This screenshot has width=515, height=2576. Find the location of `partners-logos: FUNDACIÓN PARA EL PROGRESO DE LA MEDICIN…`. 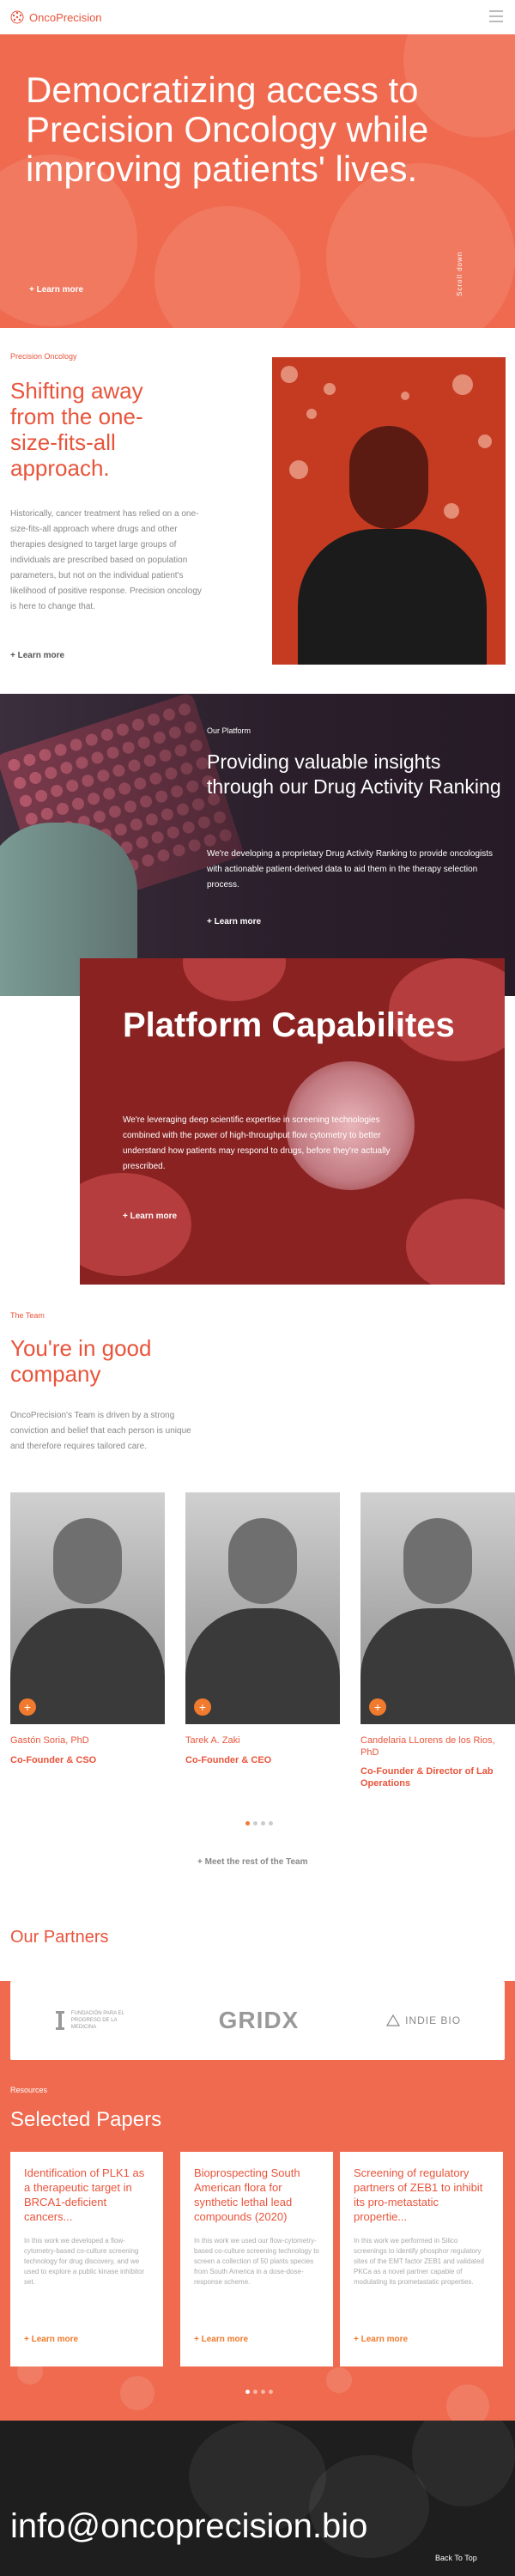

partners-logos: FUNDACIÓN PARA EL PROGRESO DE LA MEDICIN… is located at coordinates (257, 2020).